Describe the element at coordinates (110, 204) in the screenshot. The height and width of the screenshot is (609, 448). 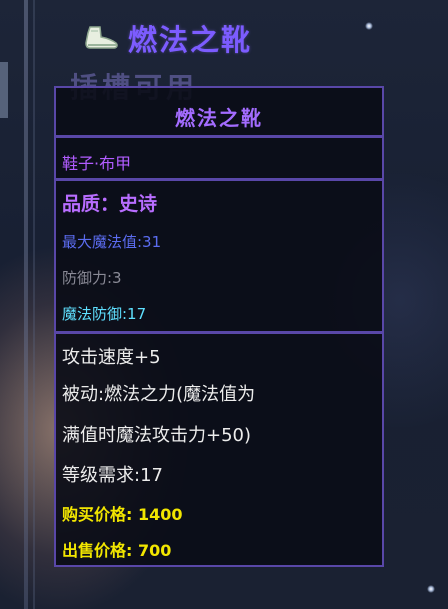
I see `item-quality: 品质：史诗` at that location.